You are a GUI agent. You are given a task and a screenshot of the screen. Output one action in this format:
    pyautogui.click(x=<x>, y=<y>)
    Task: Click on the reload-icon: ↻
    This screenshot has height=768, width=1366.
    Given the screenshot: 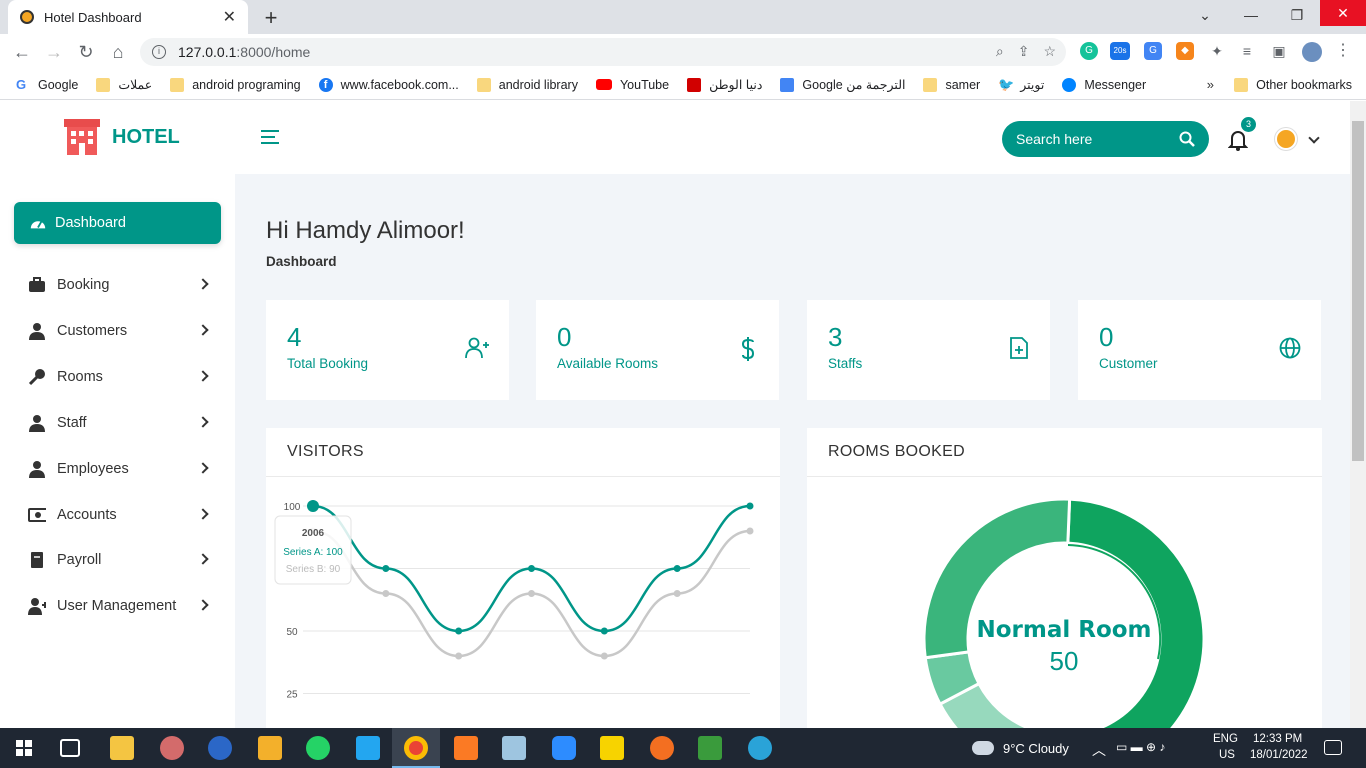 What is the action you would take?
    pyautogui.click(x=86, y=52)
    